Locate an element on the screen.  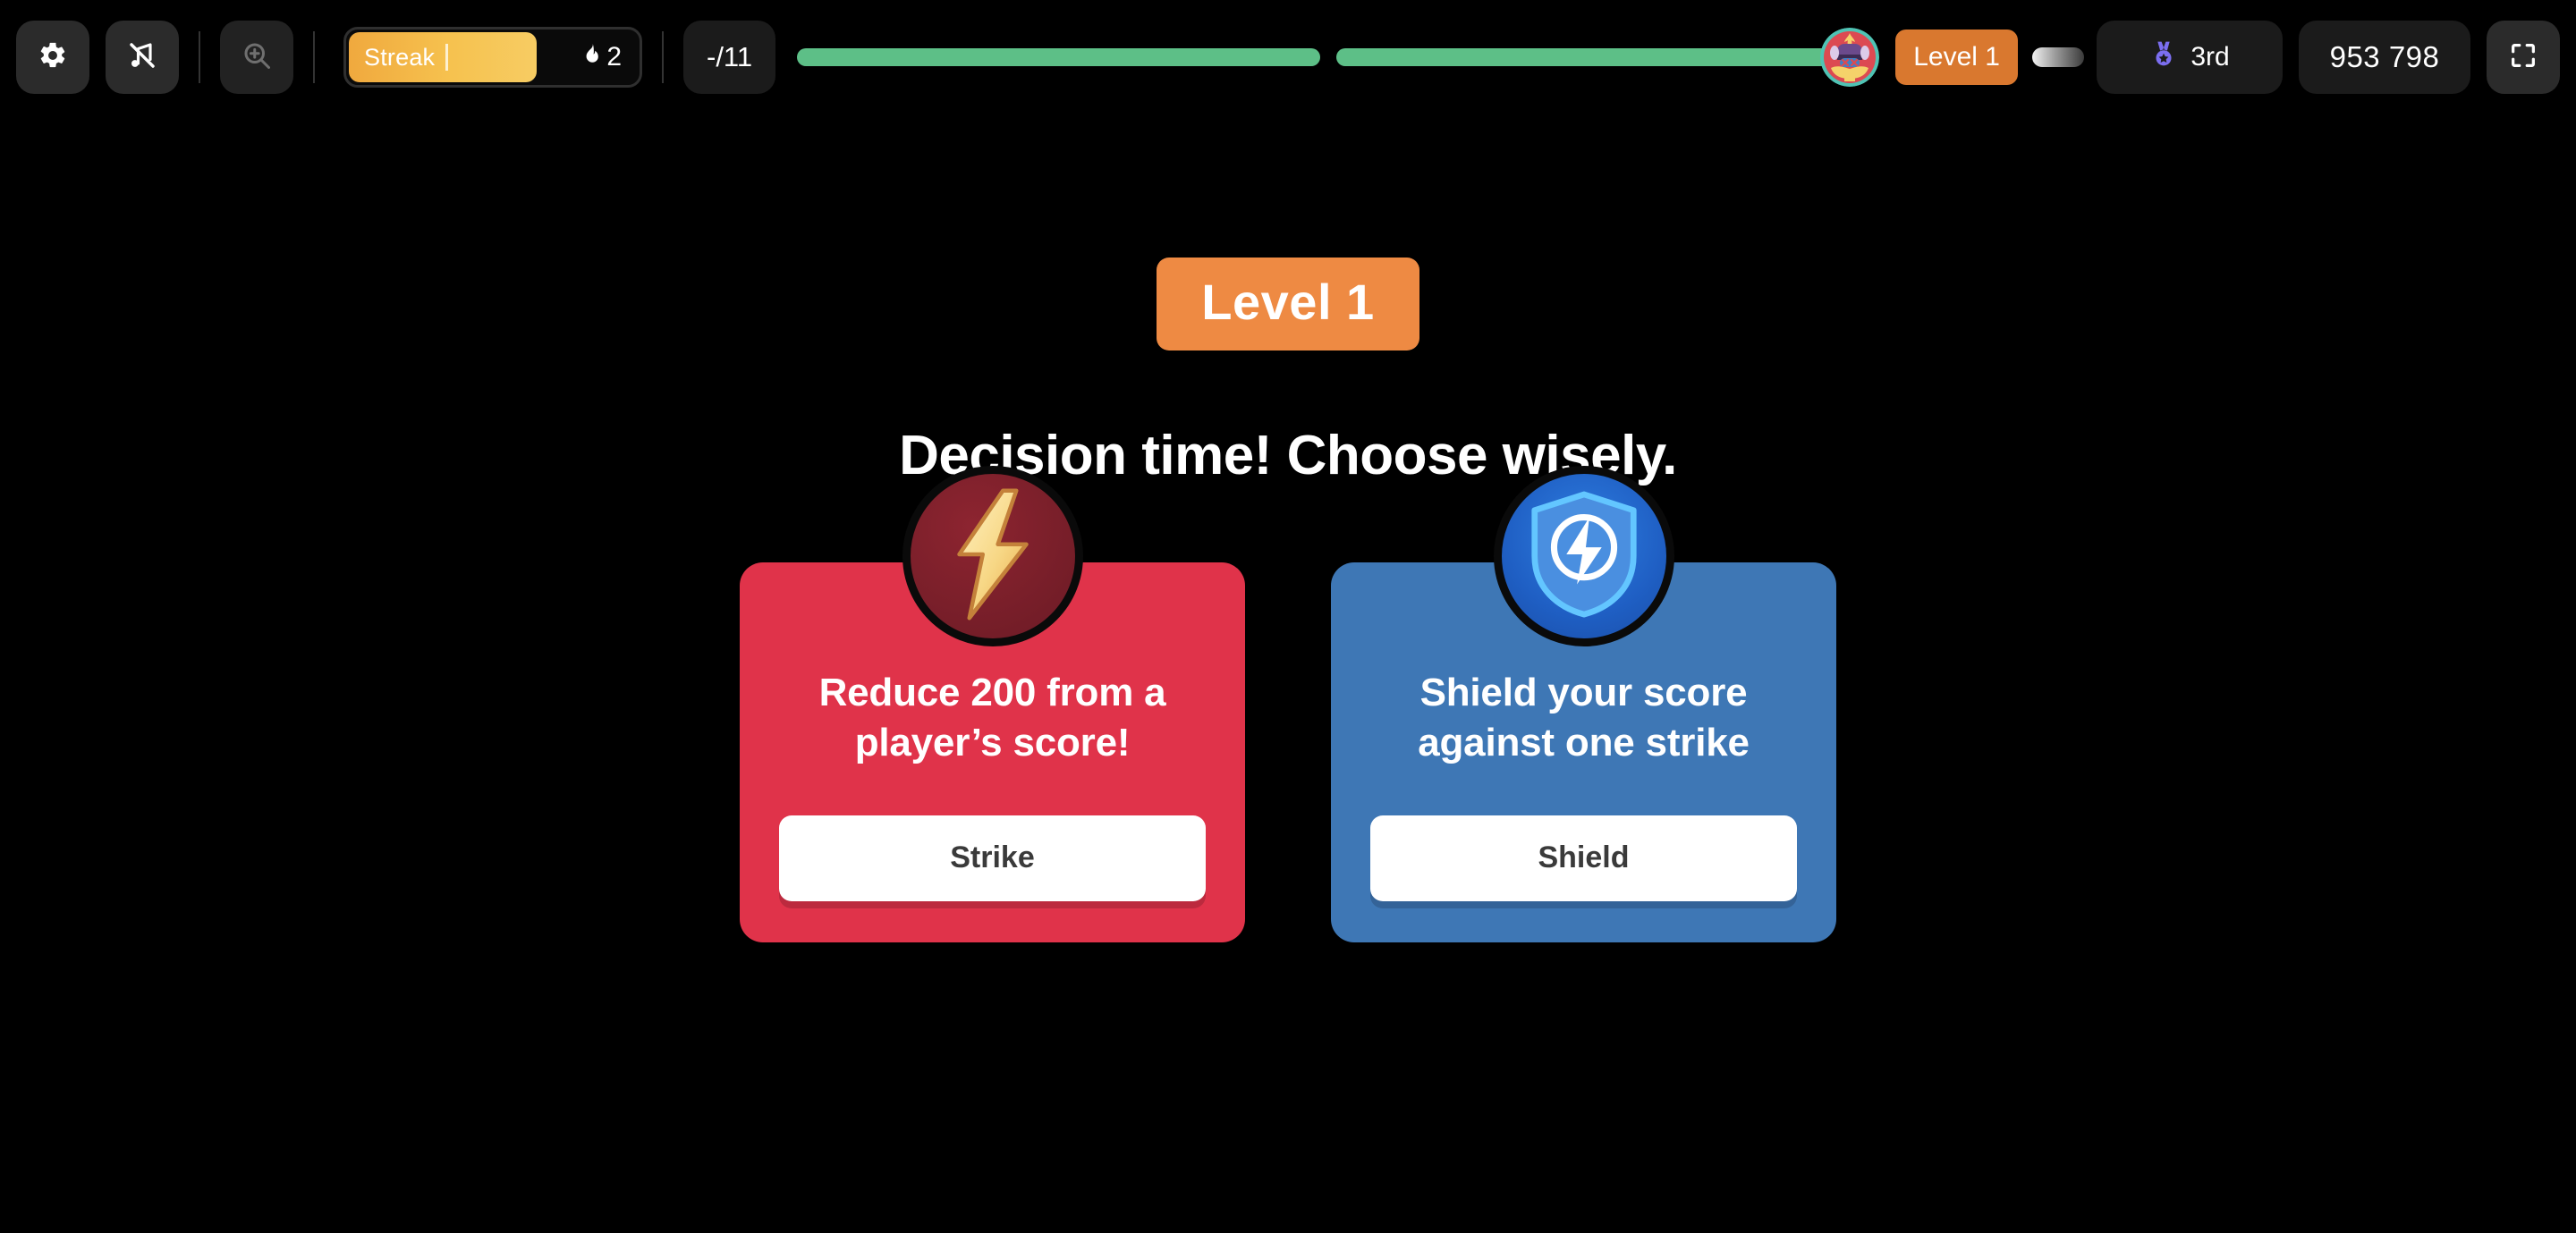
sound-toggle-button is located at coordinates (142, 57).